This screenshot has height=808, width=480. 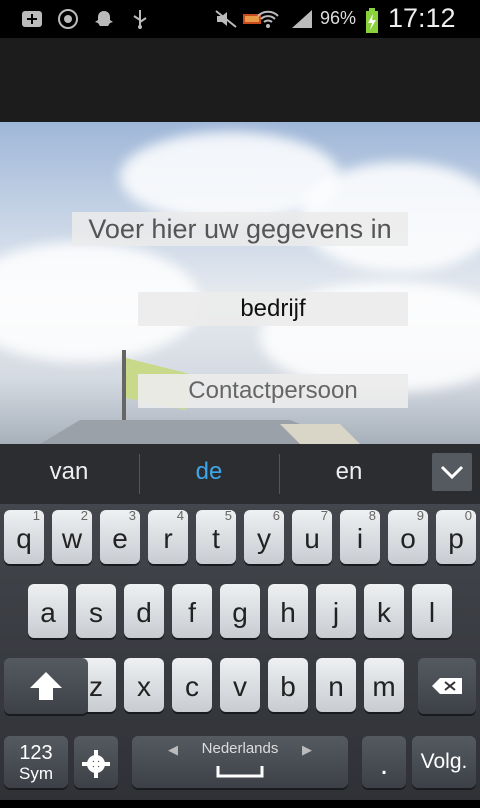 What do you see at coordinates (268, 19) in the screenshot?
I see `wifi-icon` at bounding box center [268, 19].